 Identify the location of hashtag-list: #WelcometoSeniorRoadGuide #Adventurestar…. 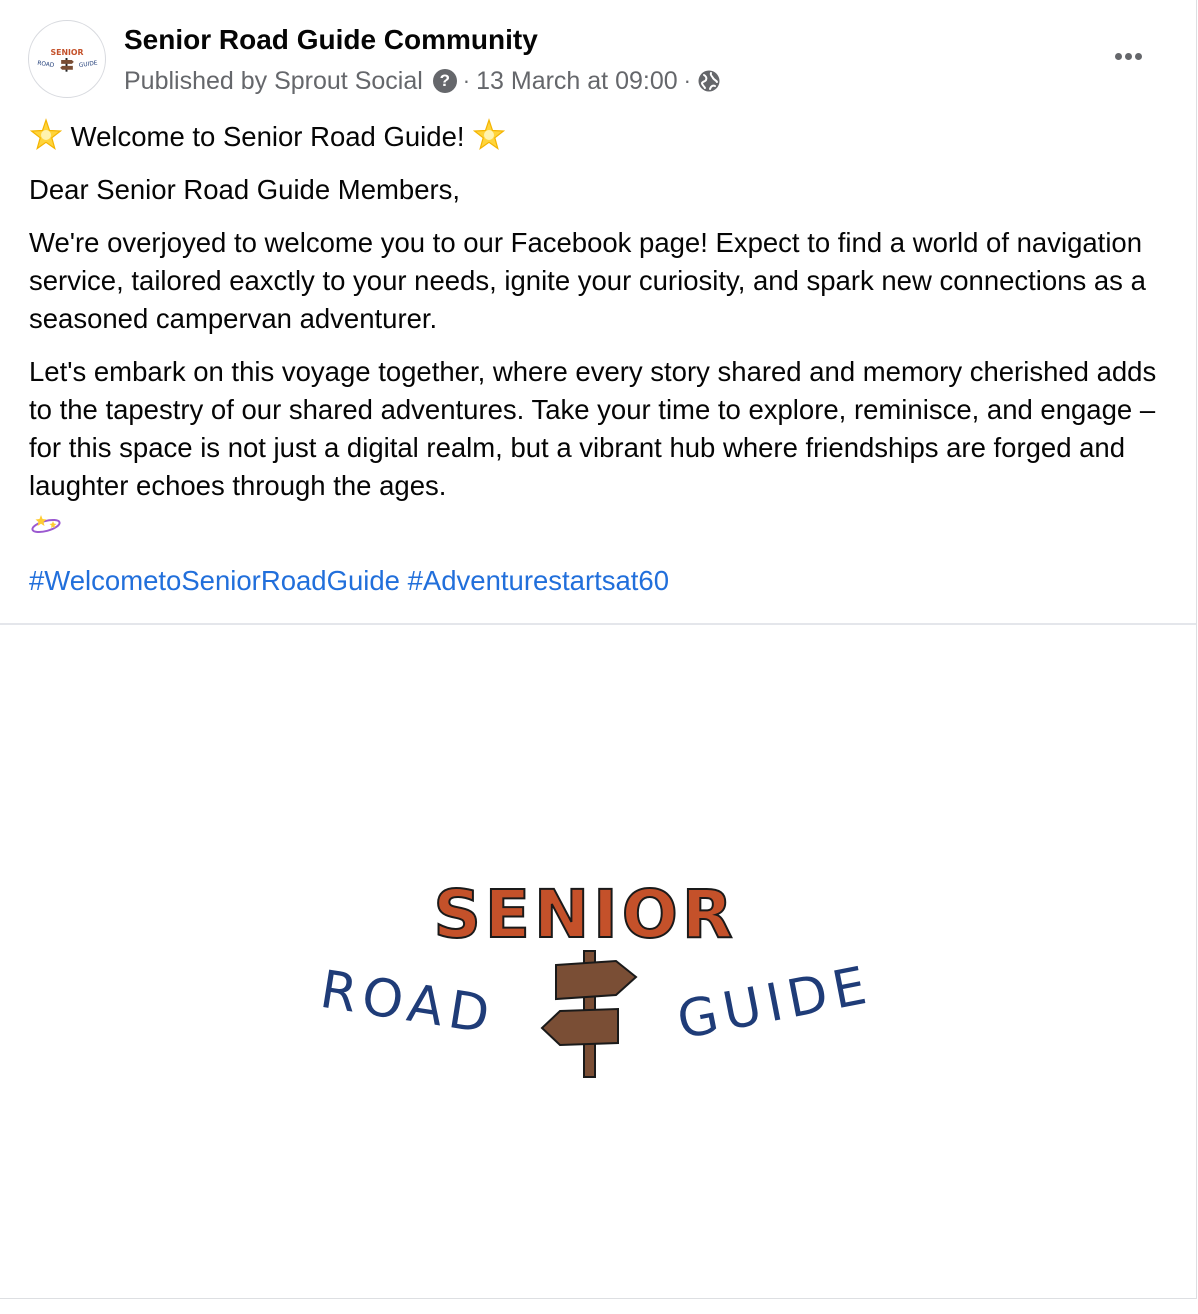
(349, 581).